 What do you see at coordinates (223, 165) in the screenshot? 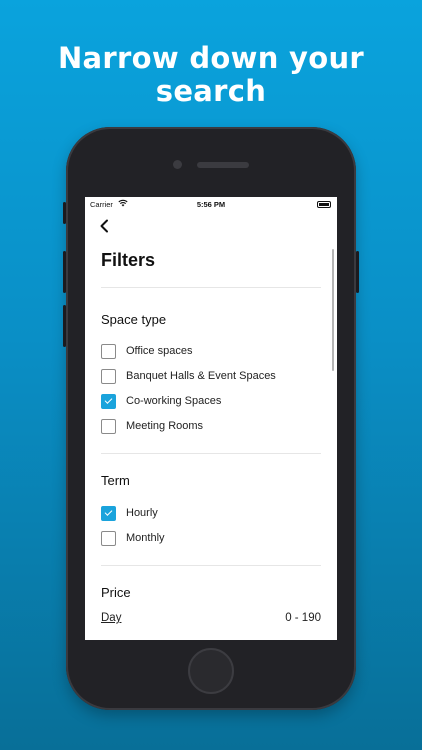
I see `speaker` at bounding box center [223, 165].